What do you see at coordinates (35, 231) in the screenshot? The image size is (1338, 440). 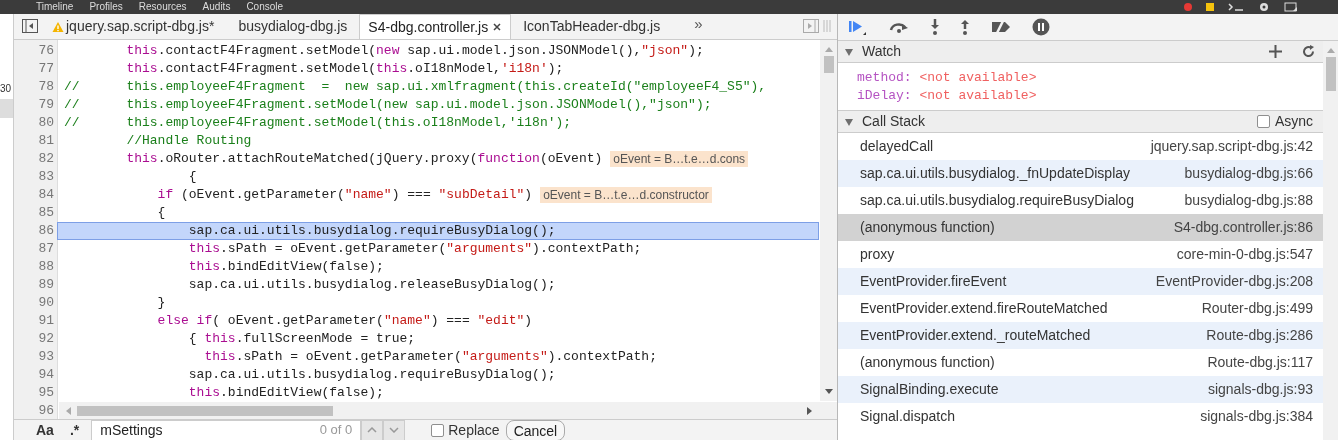 I see `line-number: 86` at bounding box center [35, 231].